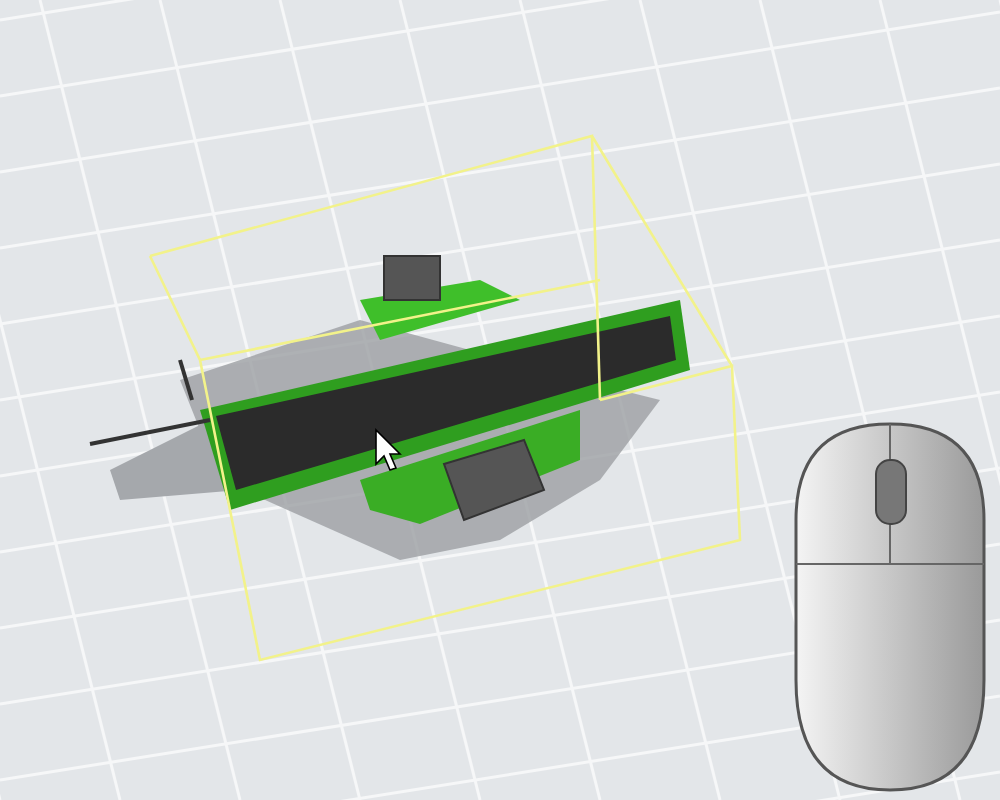  What do you see at coordinates (388, 449) in the screenshot?
I see `pointer-cursor-icon` at bounding box center [388, 449].